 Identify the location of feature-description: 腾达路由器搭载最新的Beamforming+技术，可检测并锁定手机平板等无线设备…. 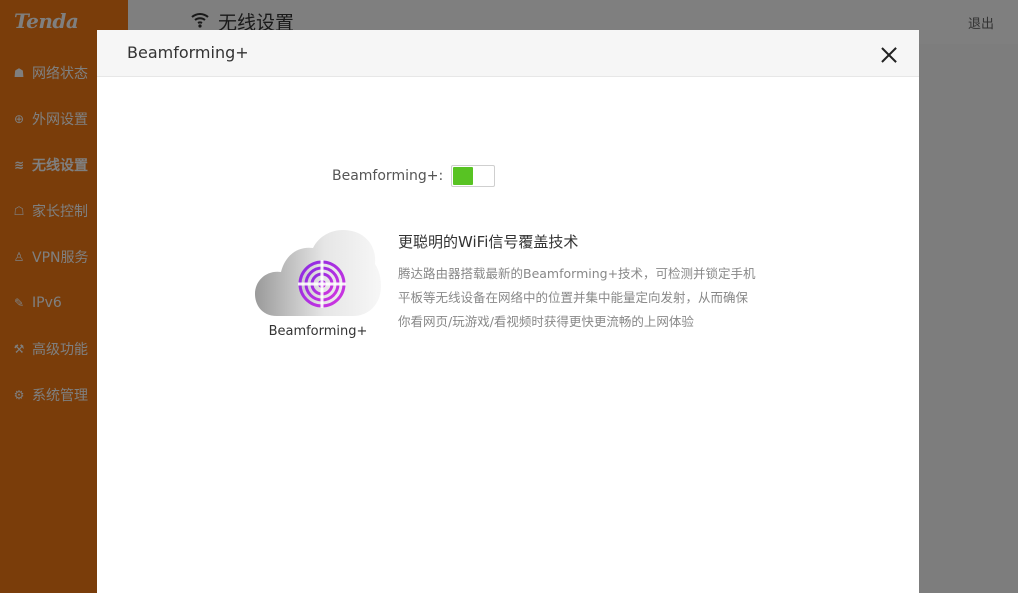
(577, 297).